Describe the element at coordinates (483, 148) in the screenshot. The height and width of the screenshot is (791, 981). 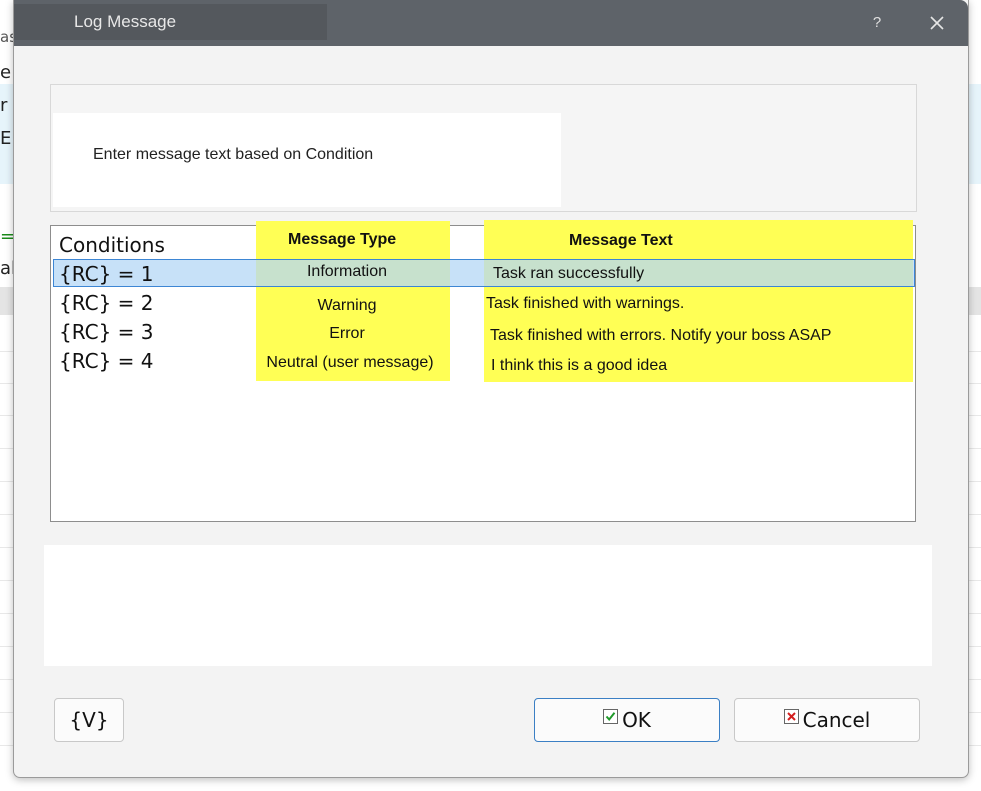
I see `prompt-panel: Enter message text based on Condition` at that location.